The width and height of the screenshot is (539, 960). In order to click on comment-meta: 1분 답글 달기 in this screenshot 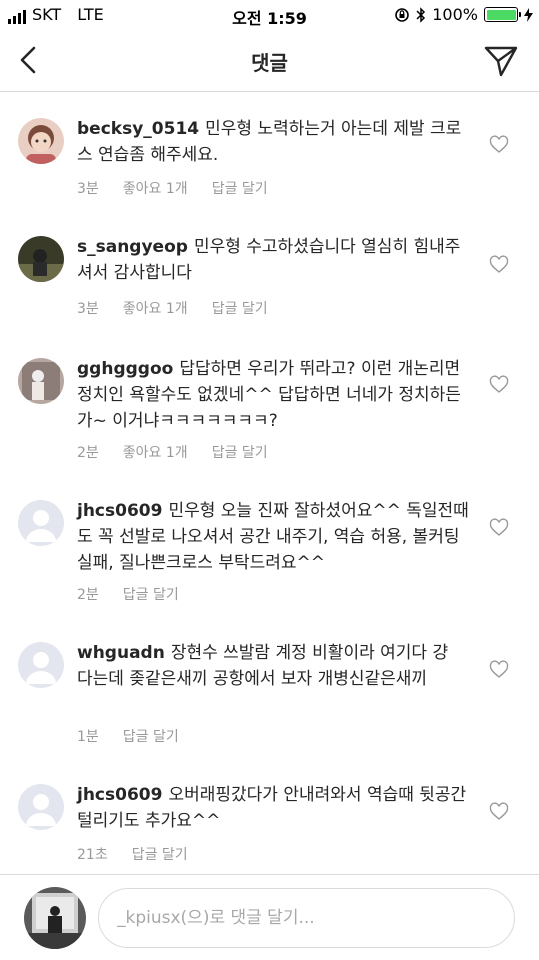, I will do `click(128, 736)`.